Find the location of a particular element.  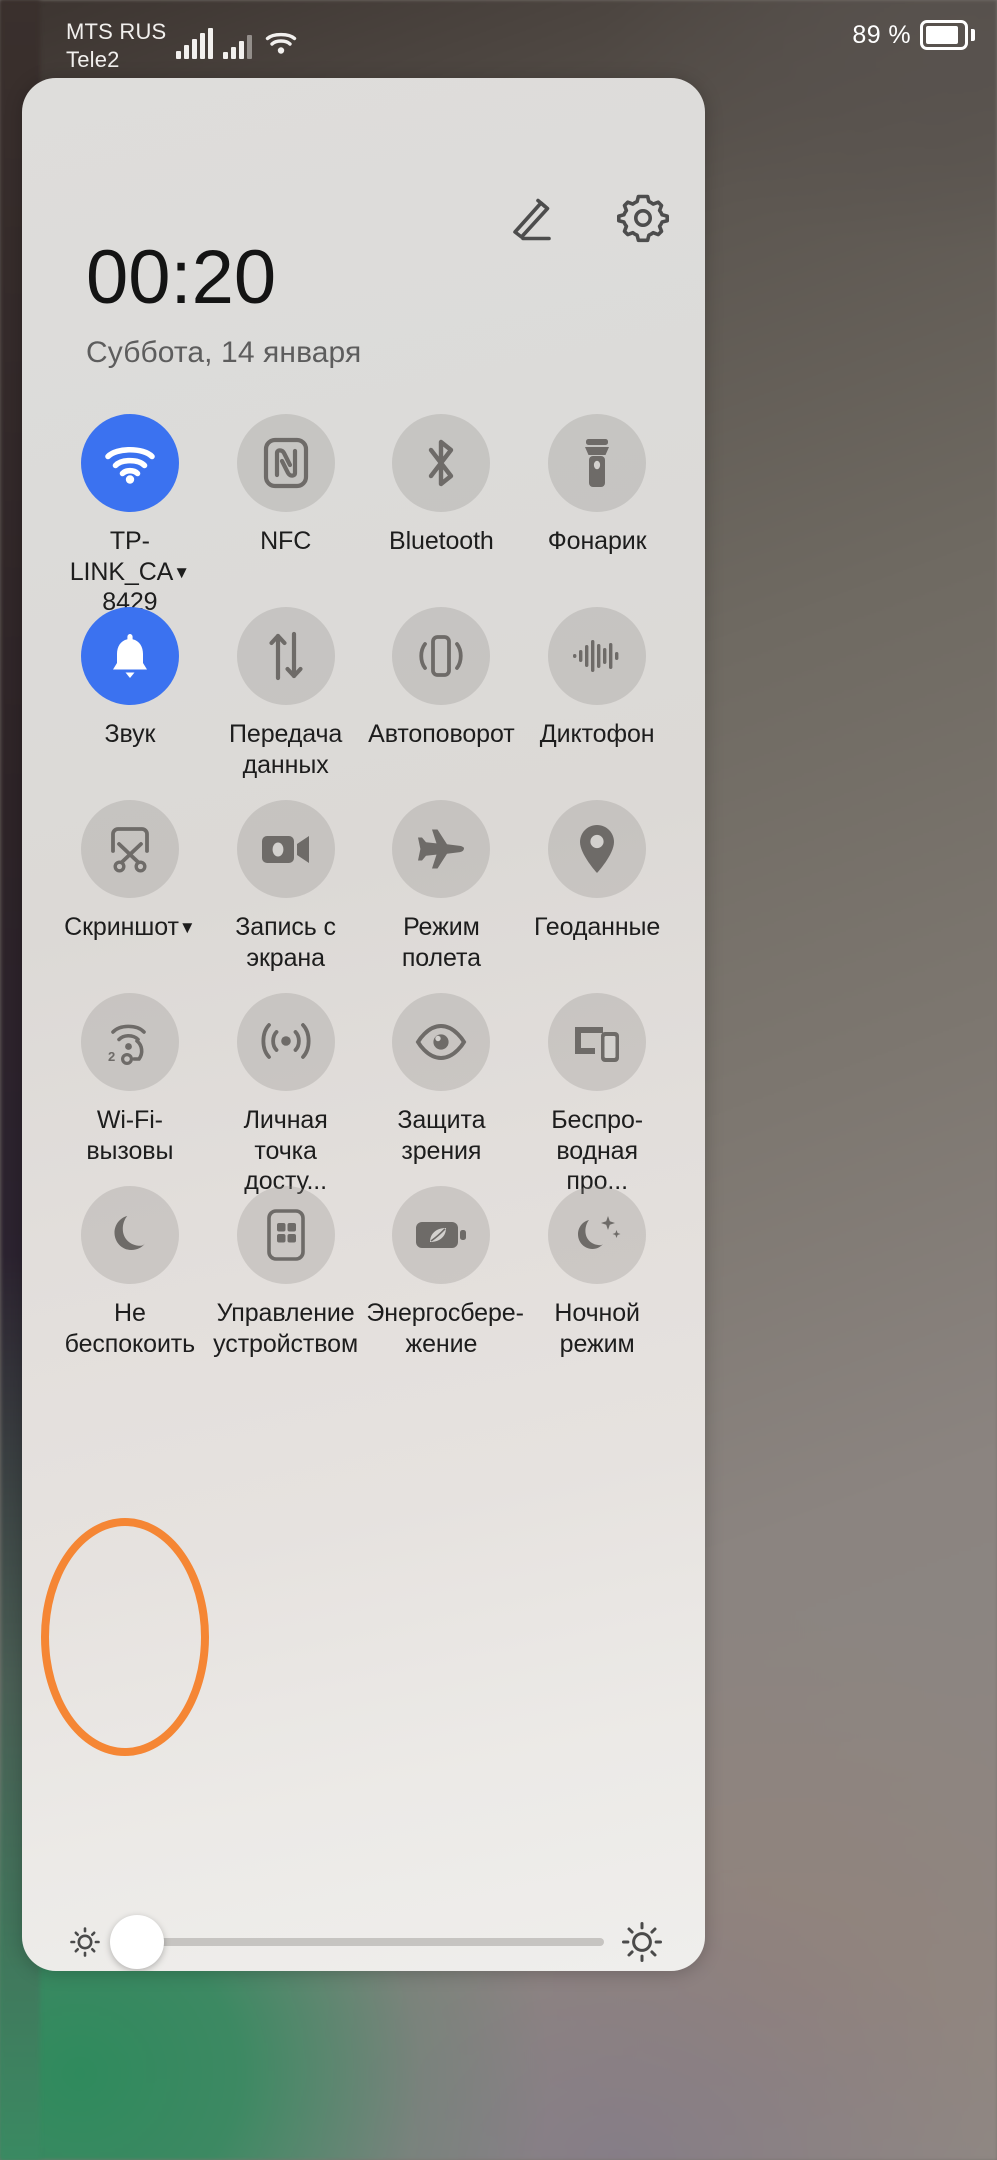

tile-icon-circle-device-control is located at coordinates (285, 1235).